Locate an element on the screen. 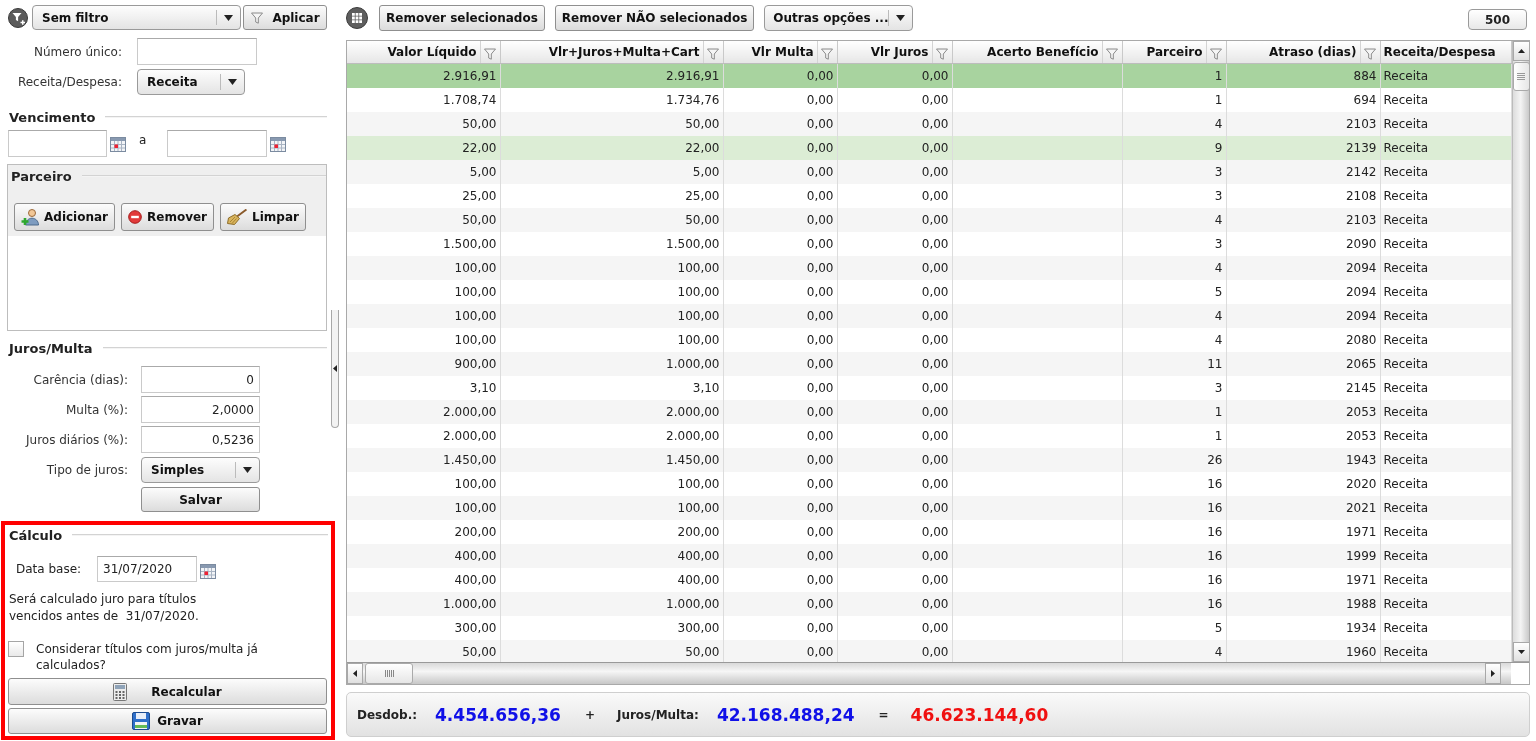 The height and width of the screenshot is (741, 1536). partner-button: Limpar is located at coordinates (263, 217).